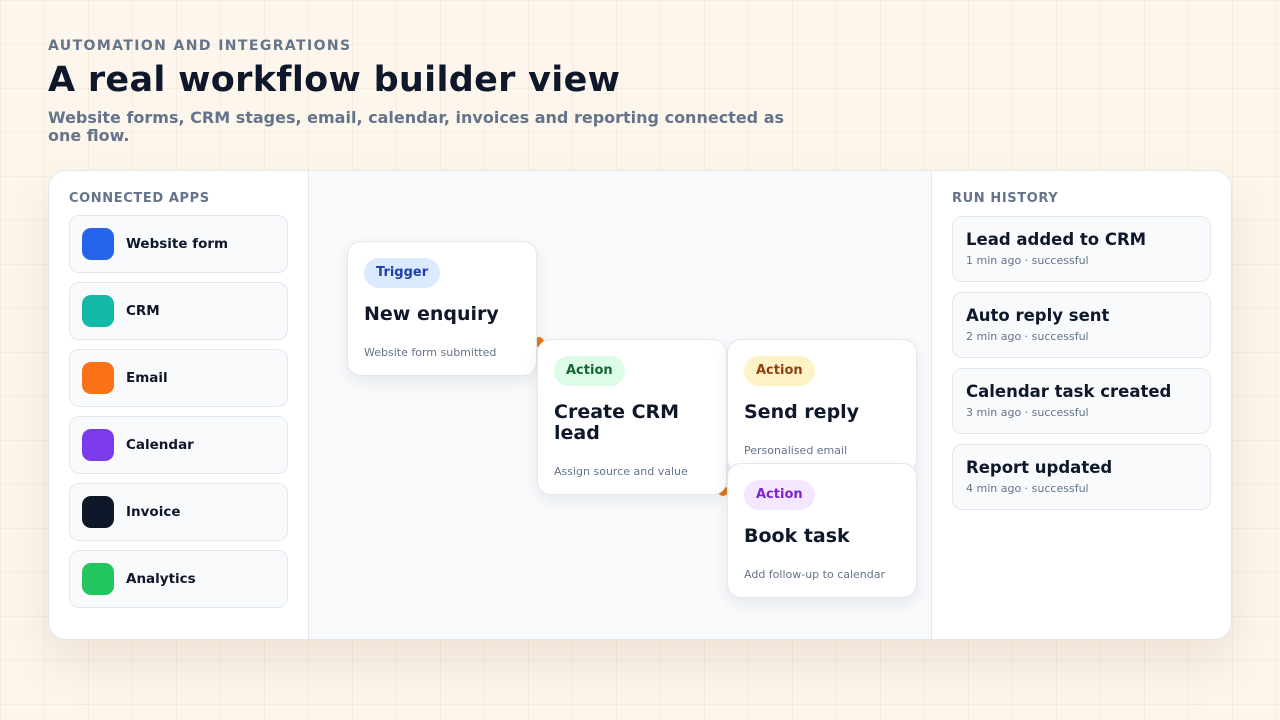 The width and height of the screenshot is (1280, 720). I want to click on workflow-node-send-reply: Action Send reply Personalised email, so click(822, 406).